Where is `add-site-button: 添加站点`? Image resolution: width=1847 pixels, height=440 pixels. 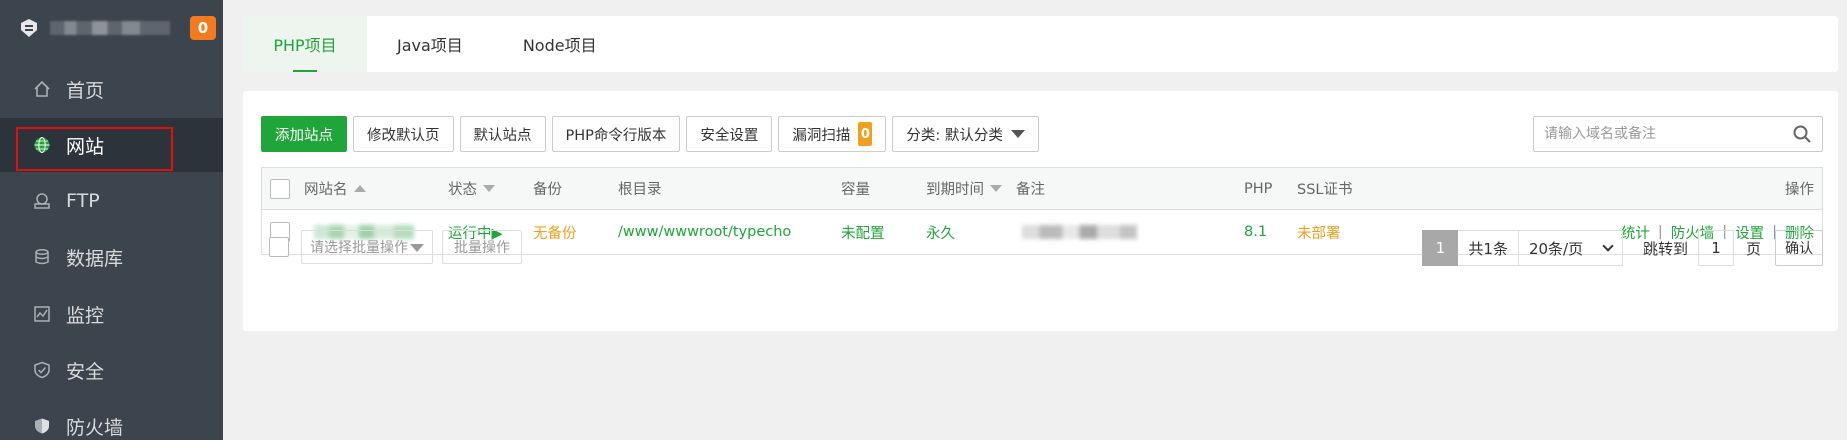
add-site-button: 添加站点 is located at coordinates (304, 134).